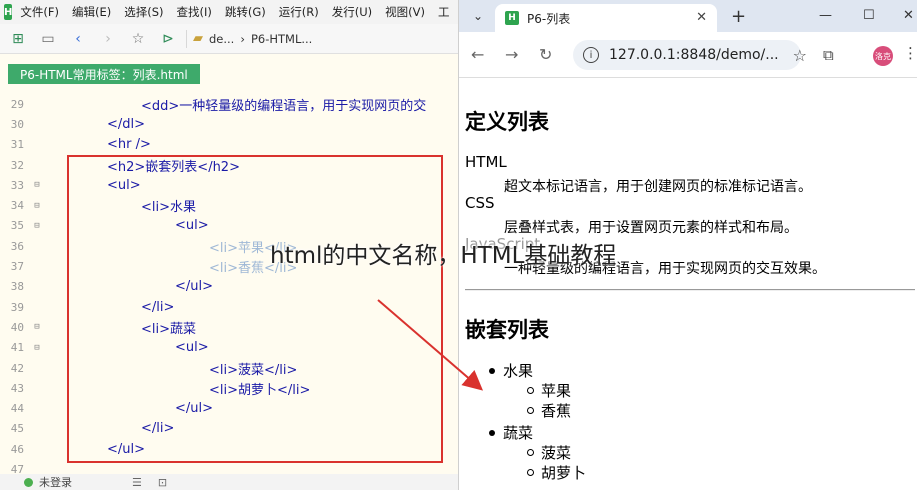  Describe the element at coordinates (405, 12) in the screenshot. I see `menu-view: 视图(V)` at that location.